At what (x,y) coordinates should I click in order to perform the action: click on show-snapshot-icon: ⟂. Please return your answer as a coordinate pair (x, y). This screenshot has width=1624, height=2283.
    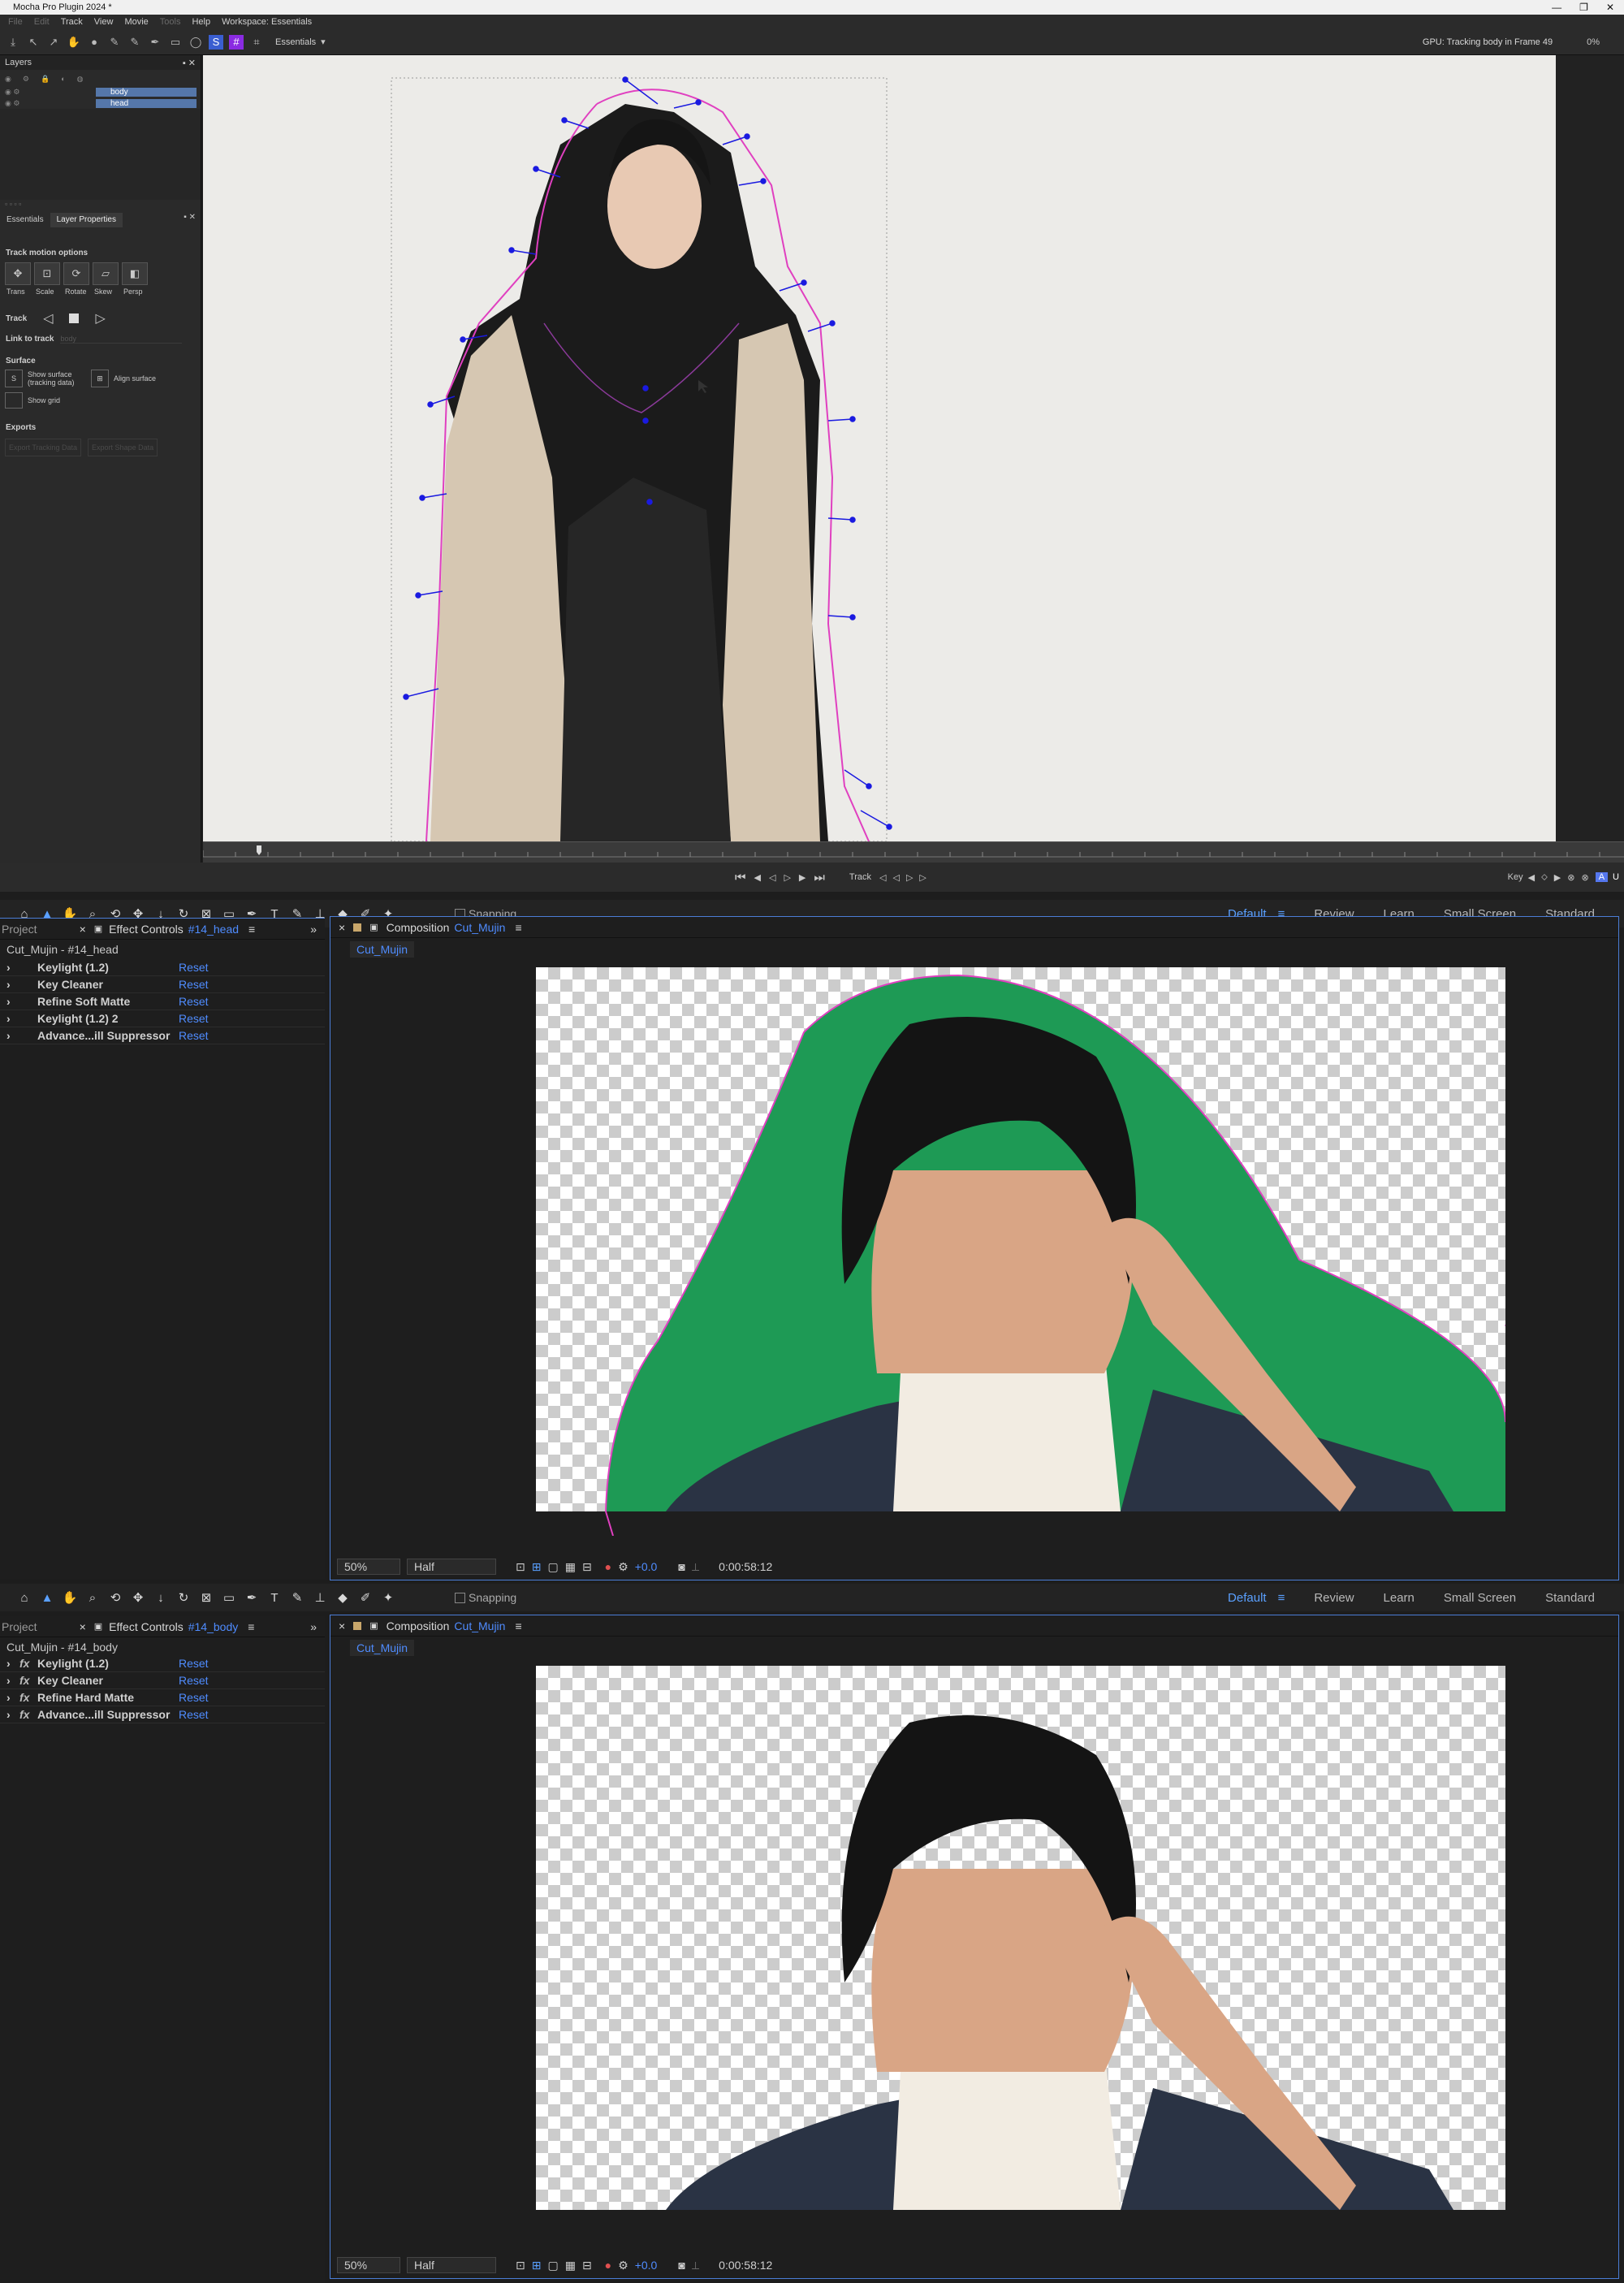
    Looking at the image, I should click on (695, 1567).